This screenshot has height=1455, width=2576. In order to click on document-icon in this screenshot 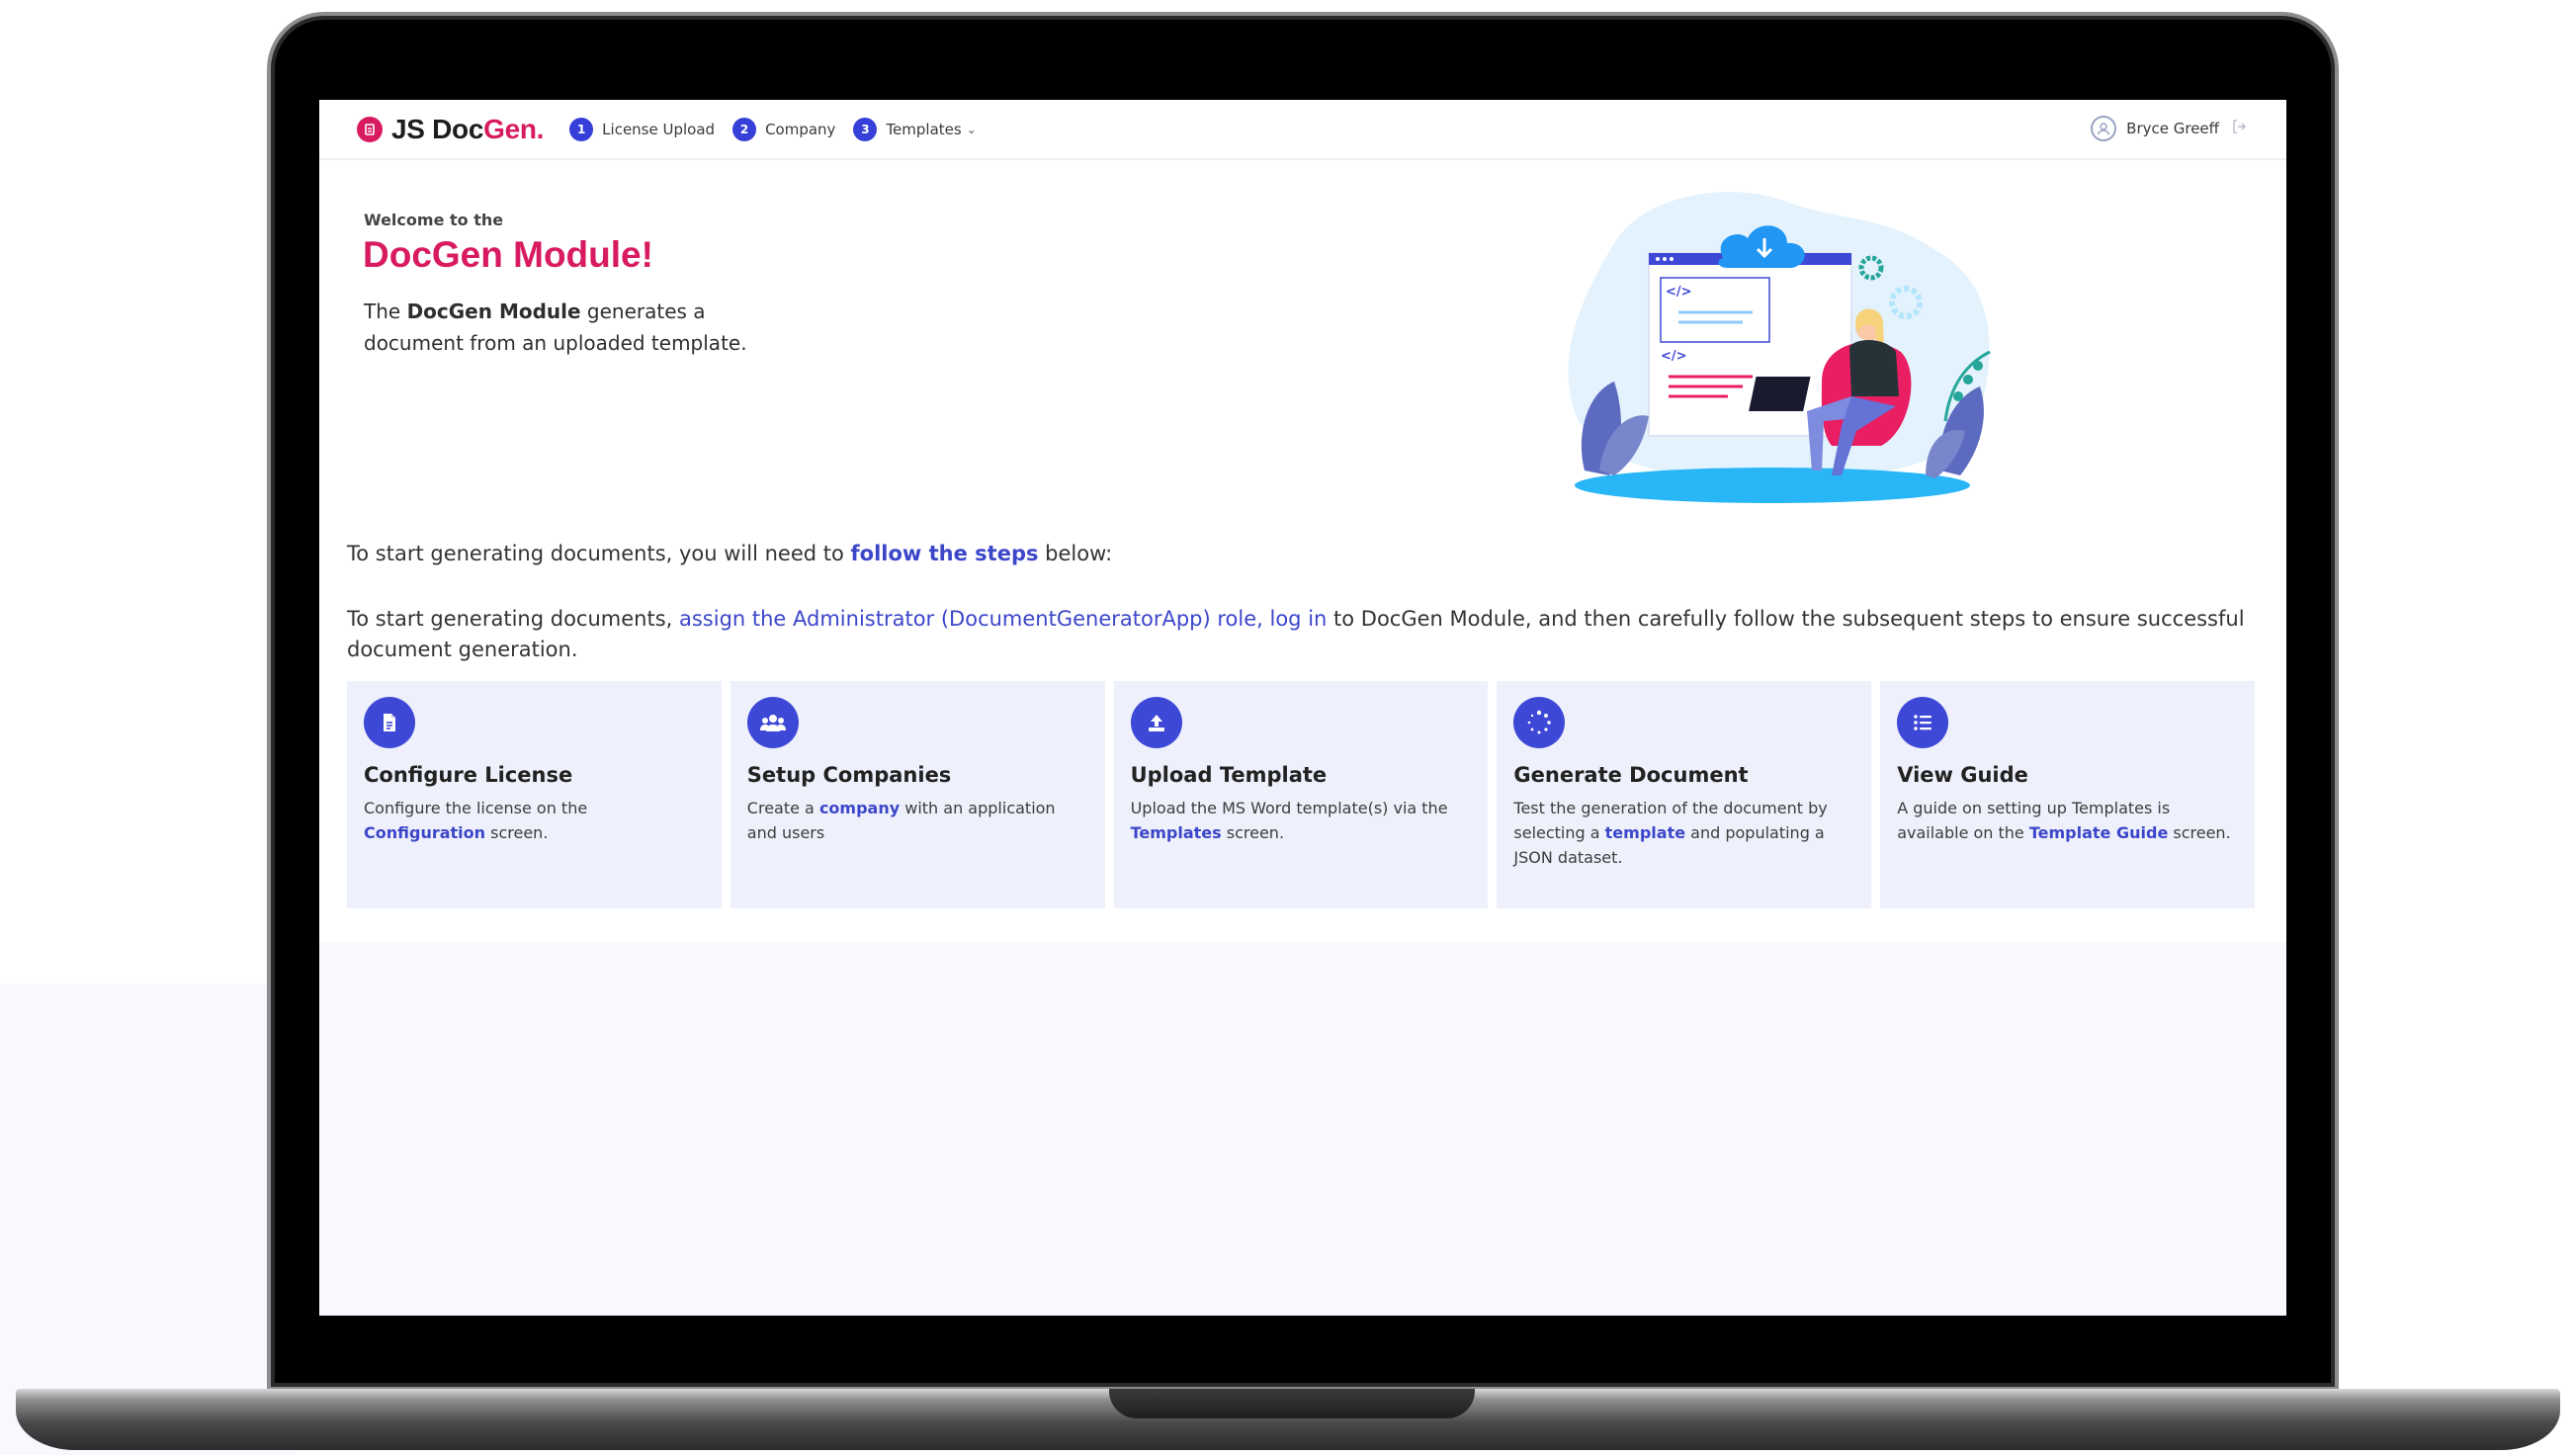, I will do `click(389, 722)`.